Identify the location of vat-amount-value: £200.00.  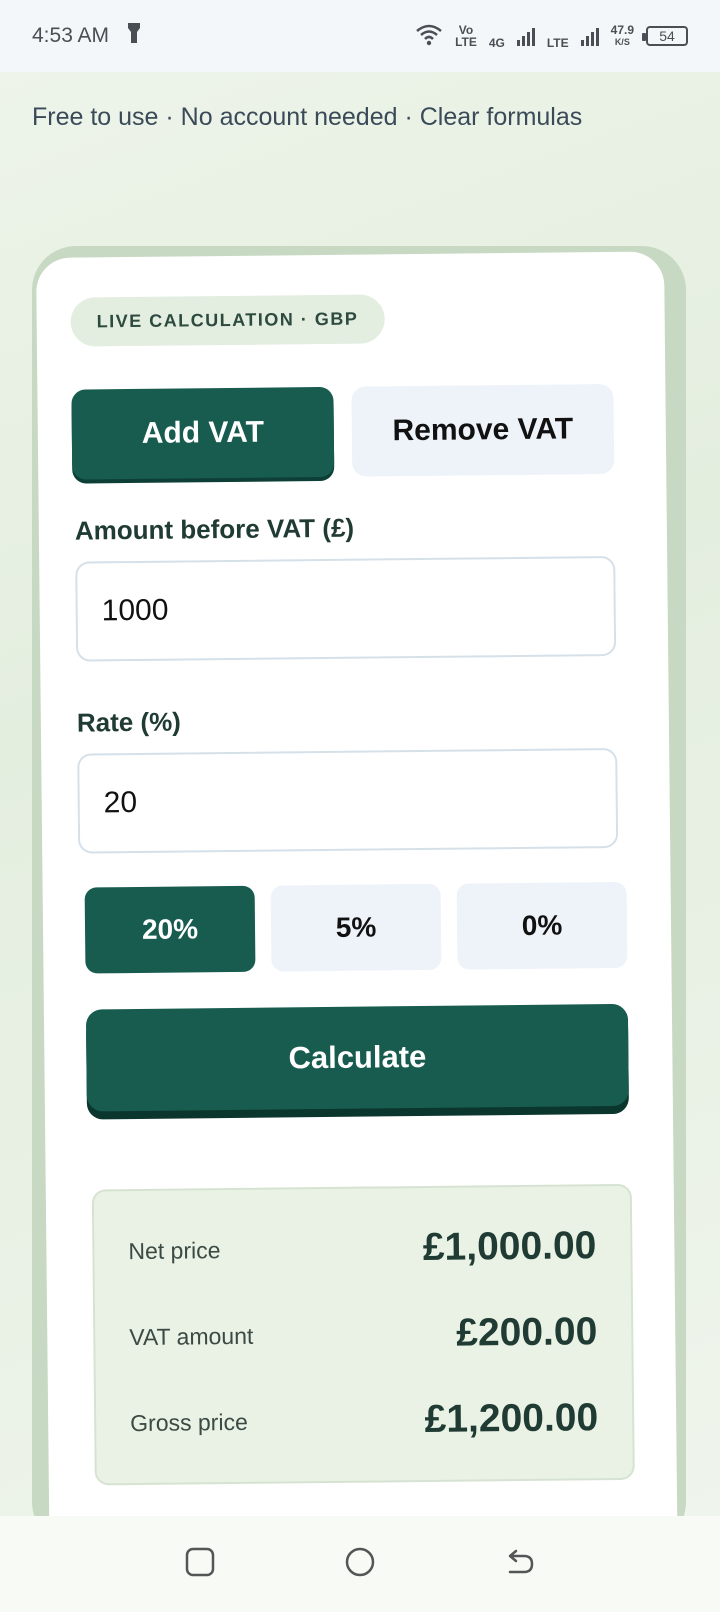
(527, 1332).